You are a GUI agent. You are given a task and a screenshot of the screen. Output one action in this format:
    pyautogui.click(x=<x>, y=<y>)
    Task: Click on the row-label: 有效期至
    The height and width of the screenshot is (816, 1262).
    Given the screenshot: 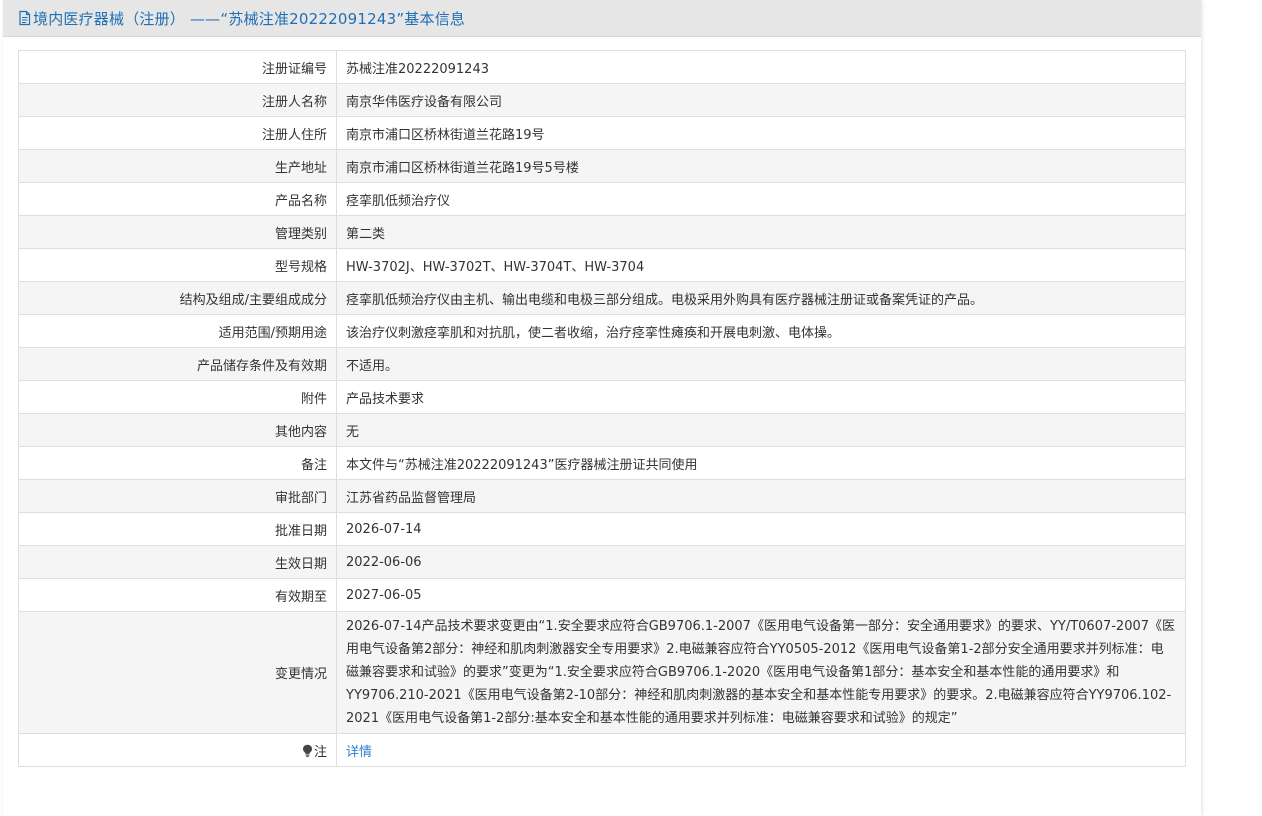 What is the action you would take?
    pyautogui.click(x=177, y=595)
    